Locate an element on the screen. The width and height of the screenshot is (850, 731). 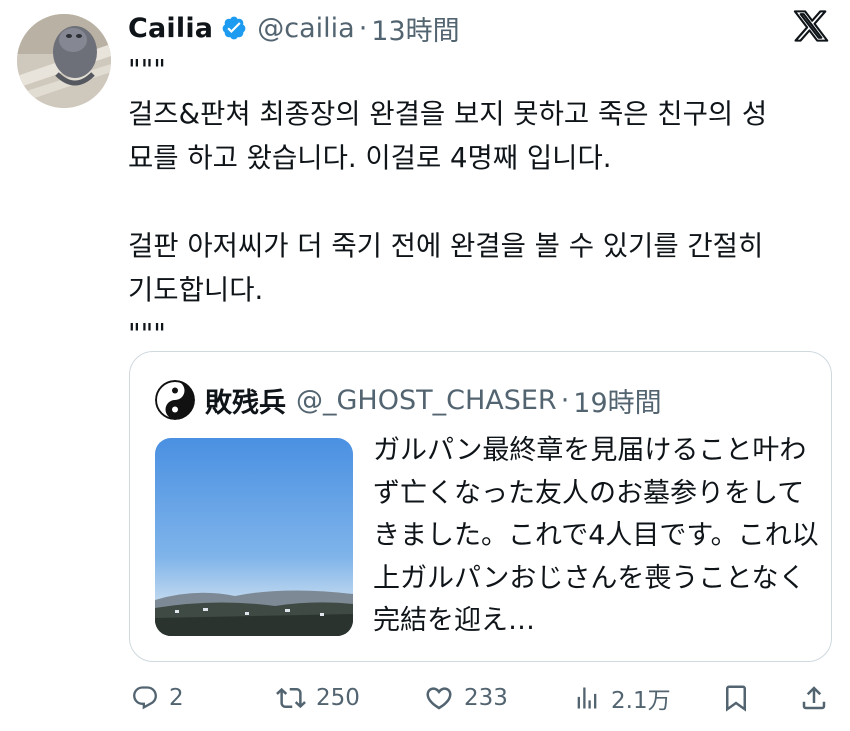
share-button is located at coordinates (814, 698).